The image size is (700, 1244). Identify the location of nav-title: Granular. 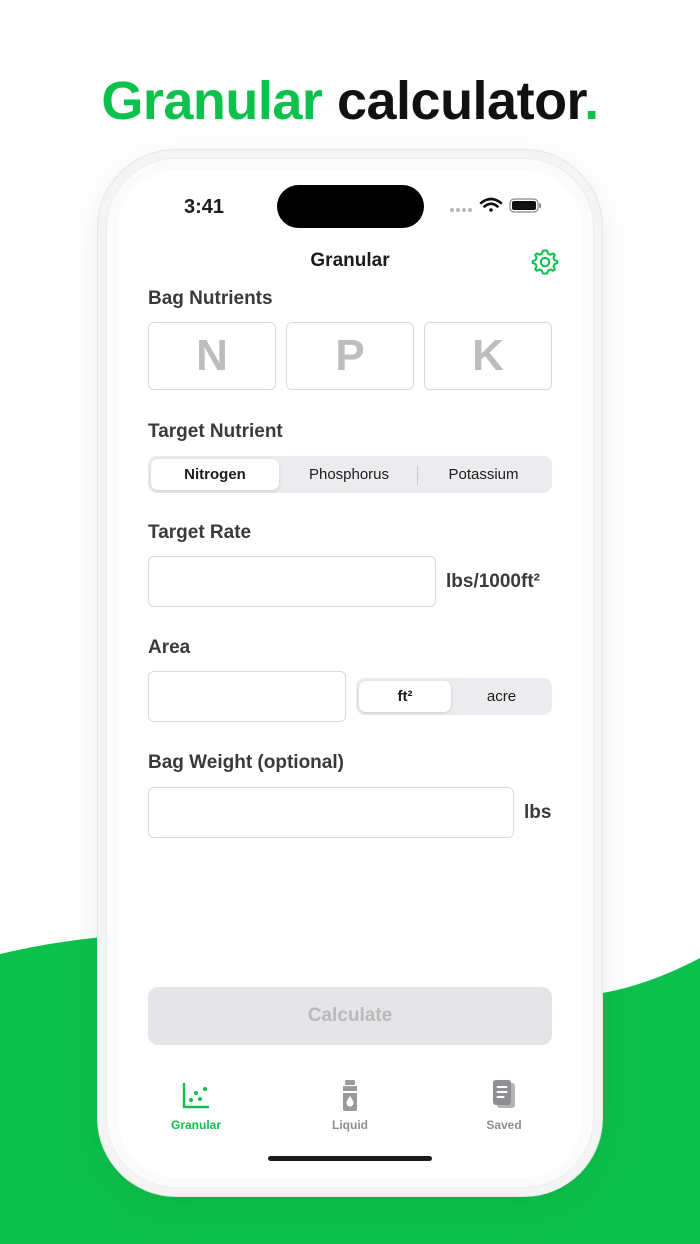
(350, 260).